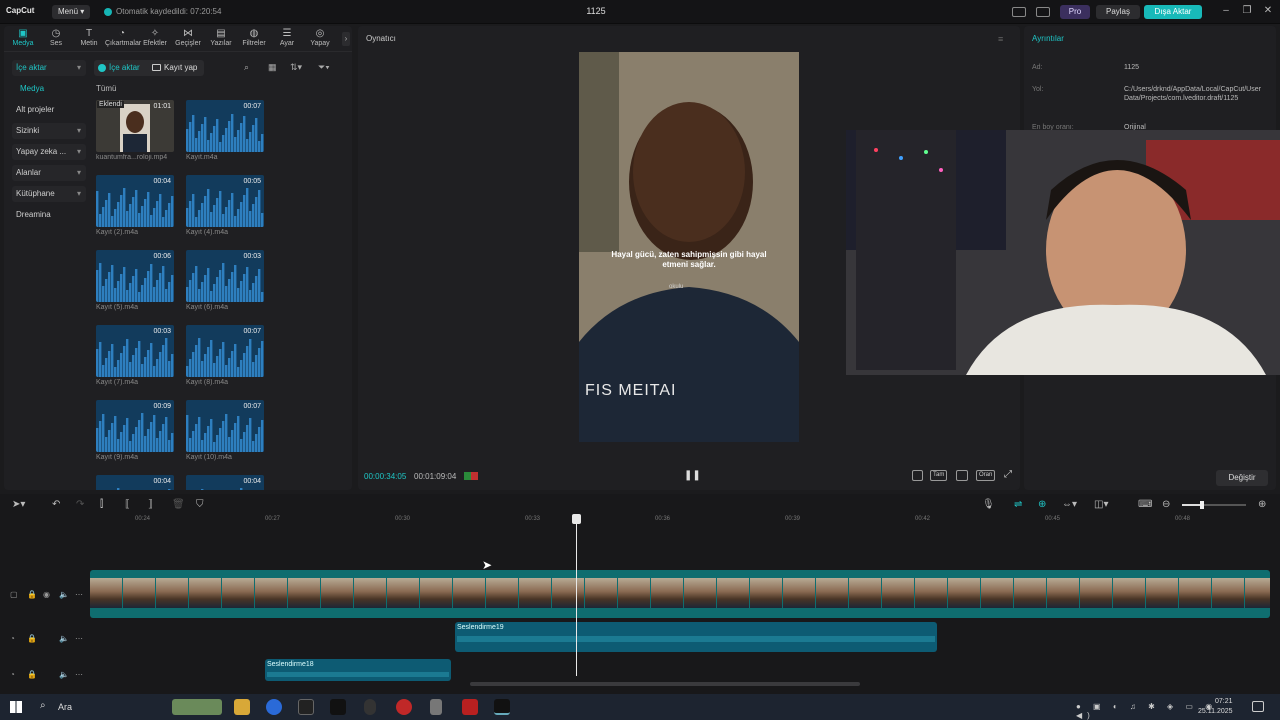 The image size is (1280, 720). What do you see at coordinates (1202, 505) in the screenshot?
I see `zoom-slider-thumb` at bounding box center [1202, 505].